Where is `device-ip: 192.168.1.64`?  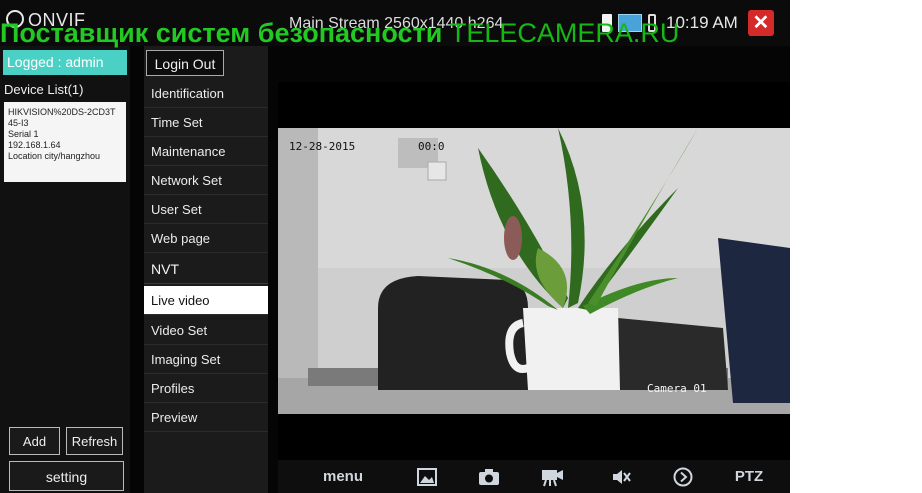
device-ip: 192.168.1.64 is located at coordinates (34, 145).